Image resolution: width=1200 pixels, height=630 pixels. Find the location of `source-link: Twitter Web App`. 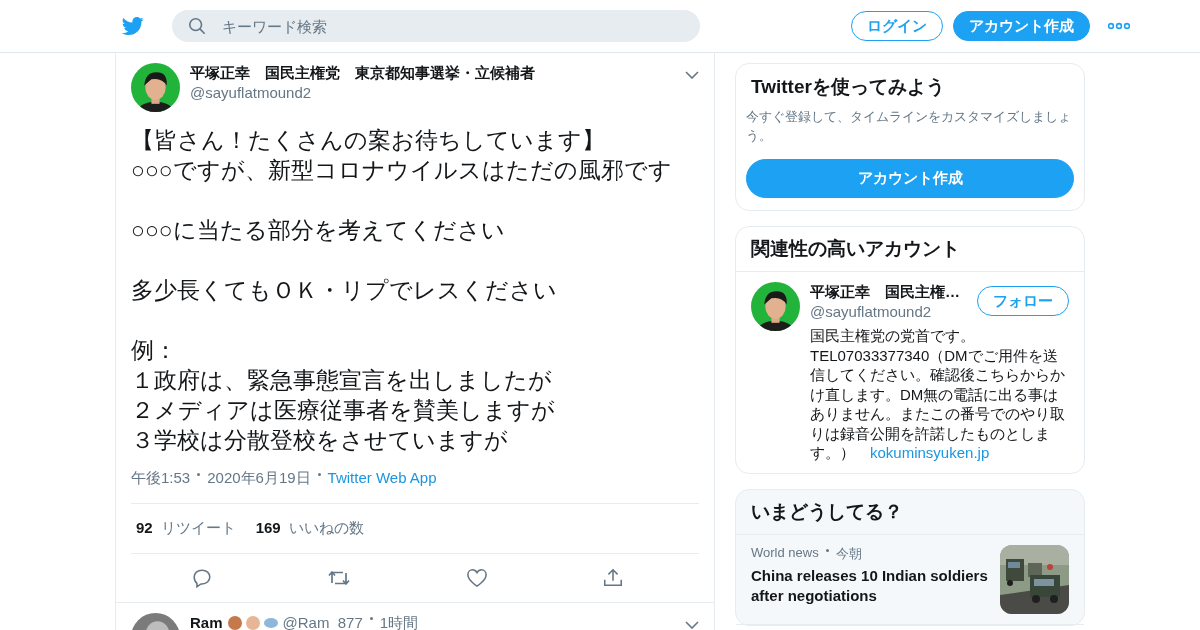

source-link: Twitter Web App is located at coordinates (382, 478).